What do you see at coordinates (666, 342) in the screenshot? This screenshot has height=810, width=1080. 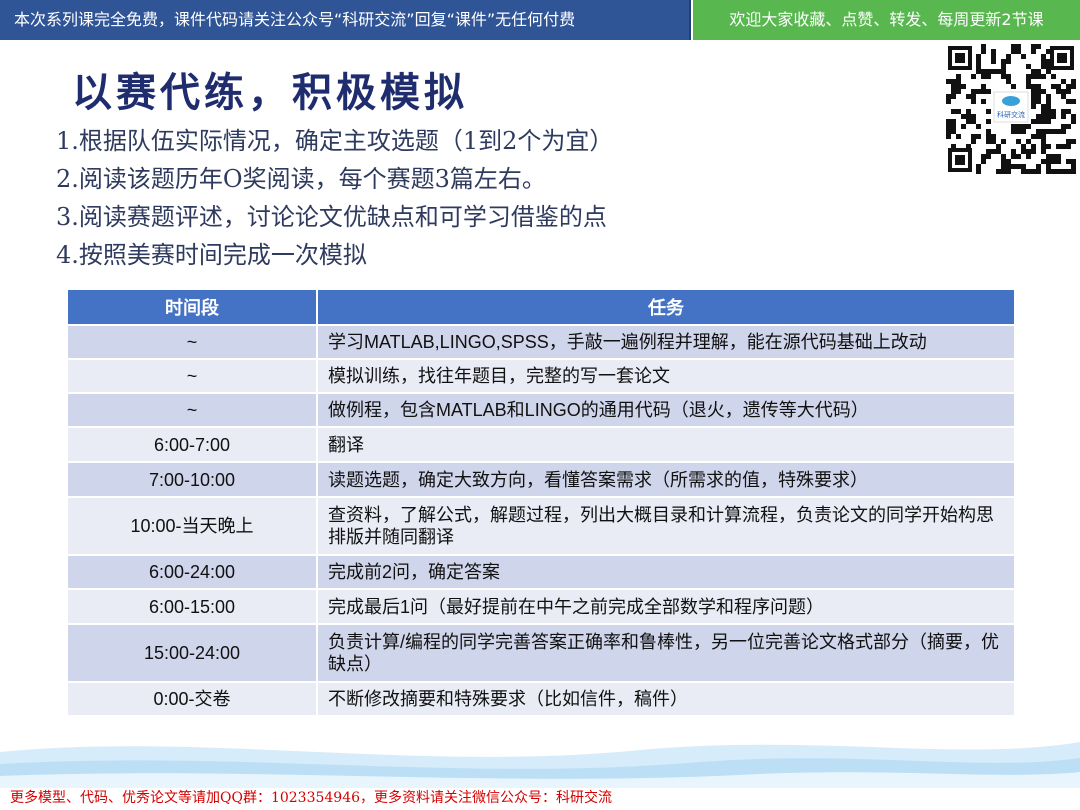 I see `task-cell: 学习MATLAB,LINGO,SPSS，手敲一遍例程并理解，能在源代码基础上改动` at bounding box center [666, 342].